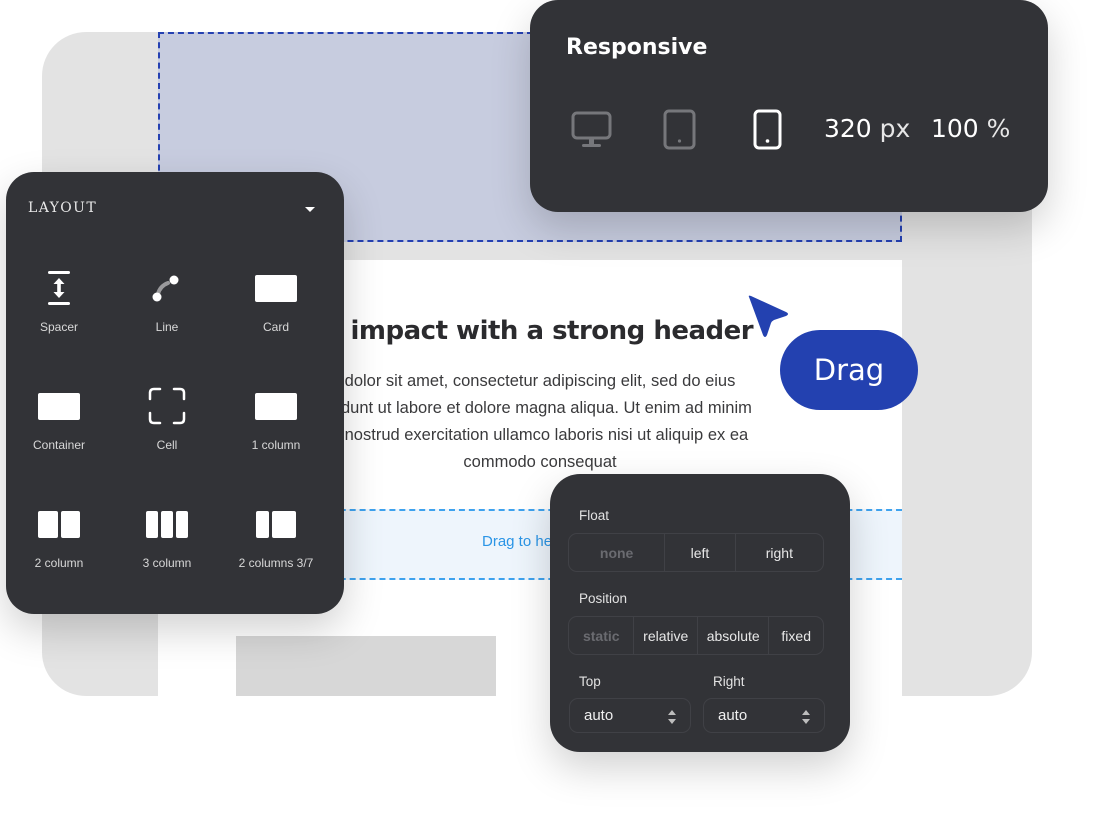  I want to click on desktop-icon, so click(591, 129).